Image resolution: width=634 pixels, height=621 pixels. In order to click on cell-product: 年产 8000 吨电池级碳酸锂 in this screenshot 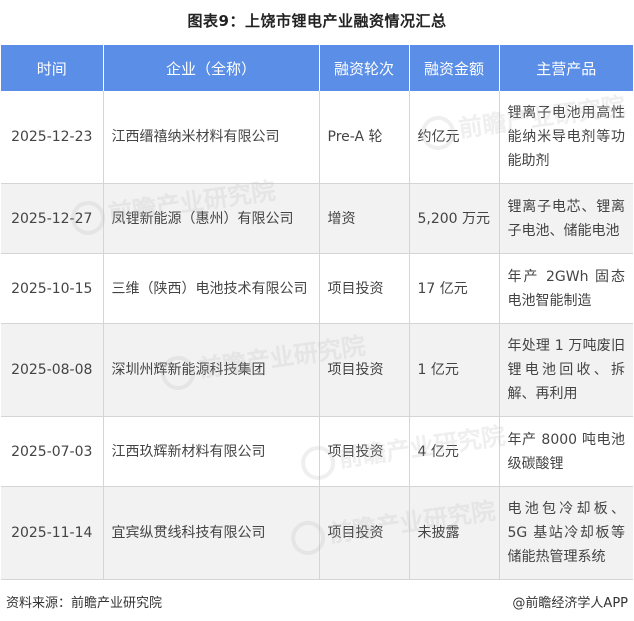, I will do `click(566, 451)`.